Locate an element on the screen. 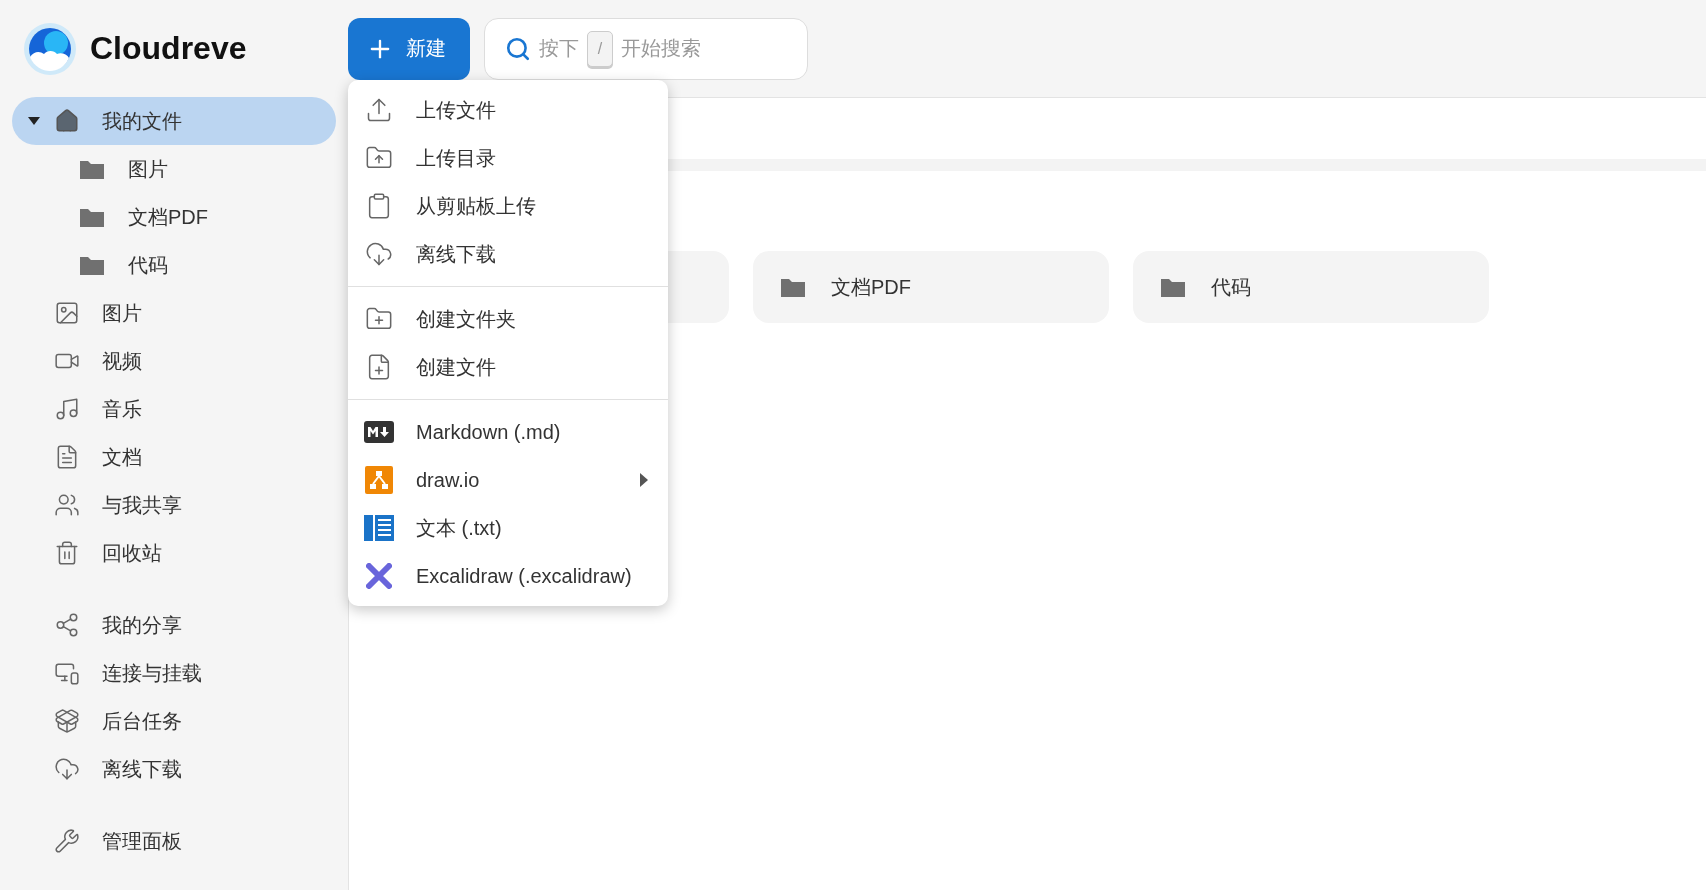  sidebar-item: 图片 is located at coordinates (174, 313).